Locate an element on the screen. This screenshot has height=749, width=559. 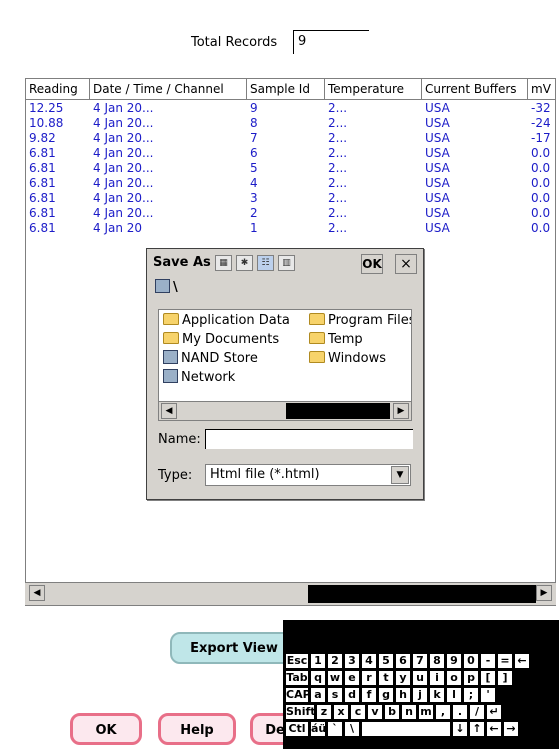
key-a: a is located at coordinates (318, 695).